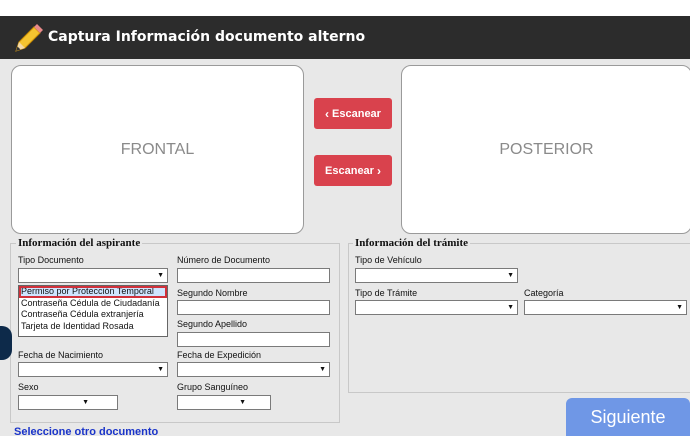 The image size is (690, 438). I want to click on seleccione-otro-documento-link: Seleccione otro documento, so click(86, 432).